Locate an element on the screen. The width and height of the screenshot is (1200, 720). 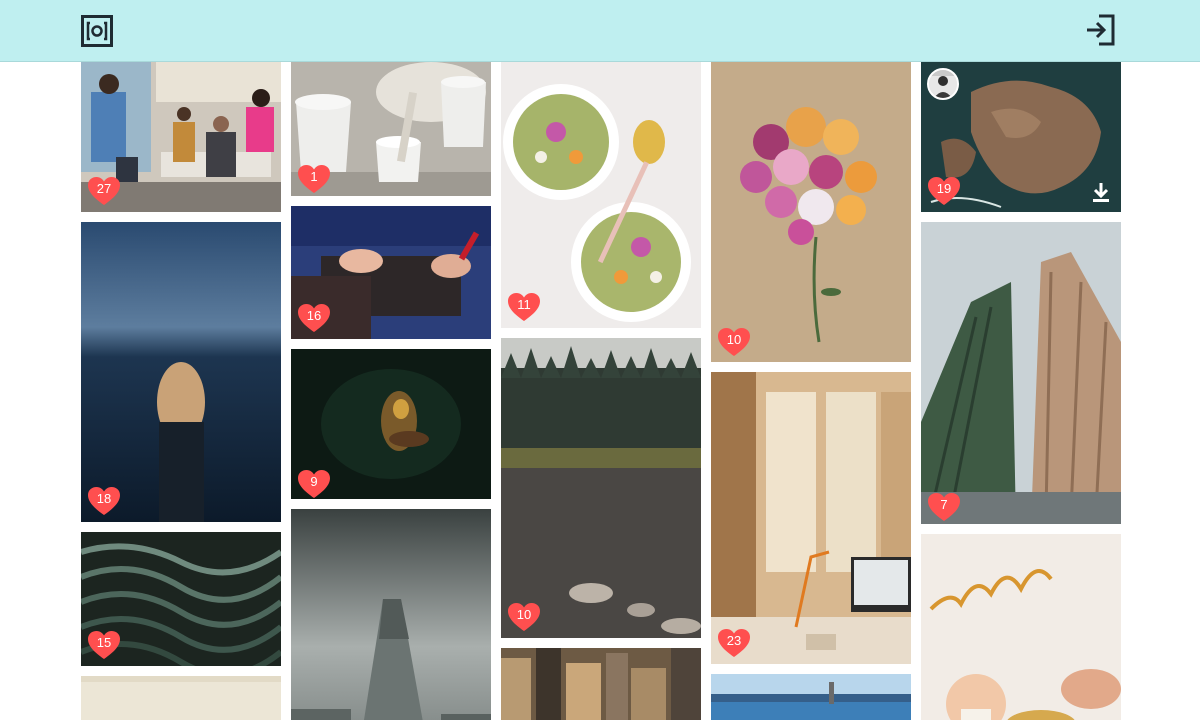
photo-tile: 11 is located at coordinates (601, 195).